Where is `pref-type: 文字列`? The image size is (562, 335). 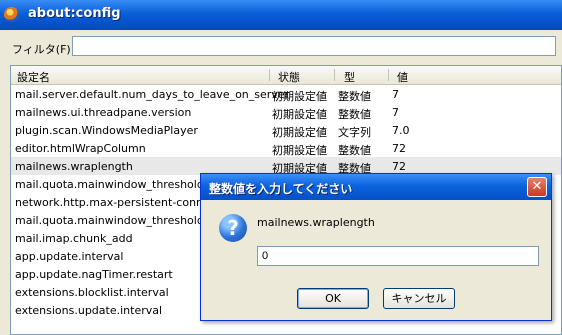 pref-type: 文字列 is located at coordinates (354, 132).